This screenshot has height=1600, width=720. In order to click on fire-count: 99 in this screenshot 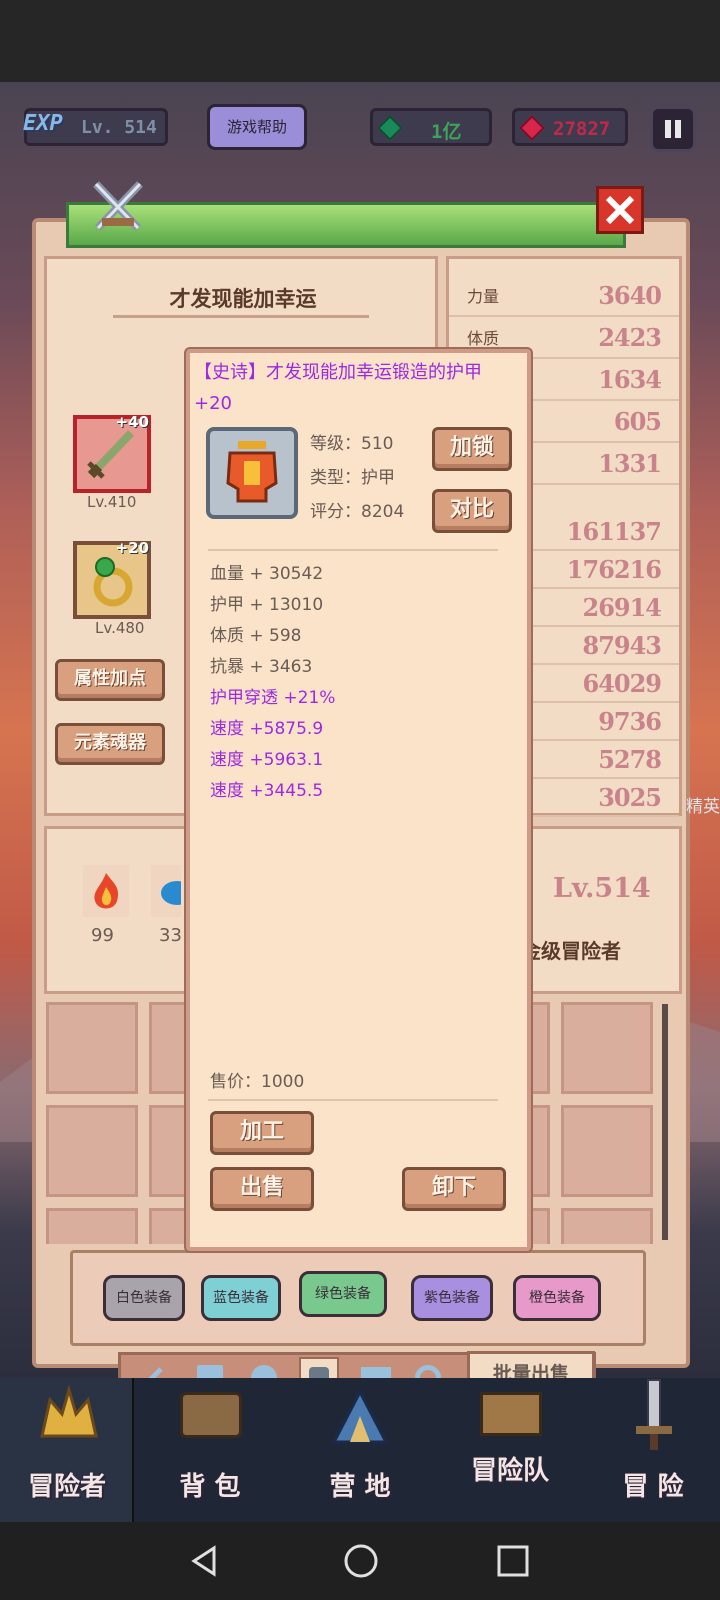, I will do `click(102, 935)`.